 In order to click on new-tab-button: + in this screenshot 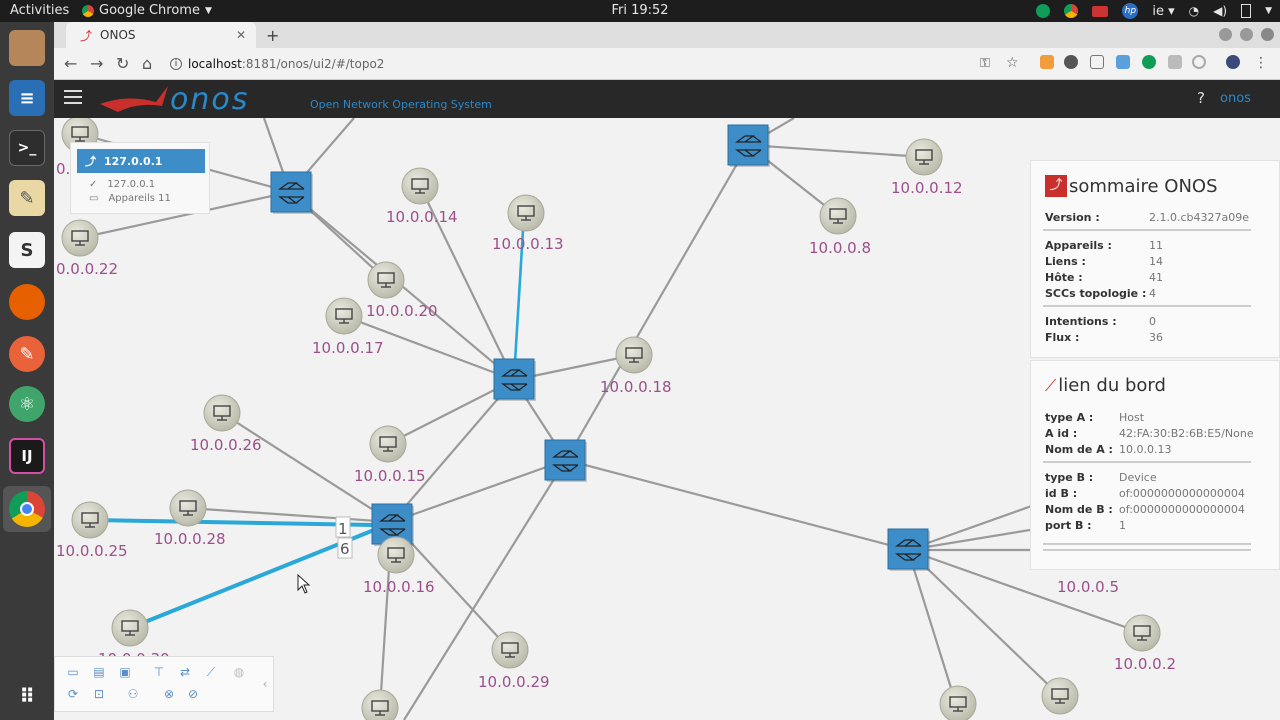, I will do `click(272, 35)`.